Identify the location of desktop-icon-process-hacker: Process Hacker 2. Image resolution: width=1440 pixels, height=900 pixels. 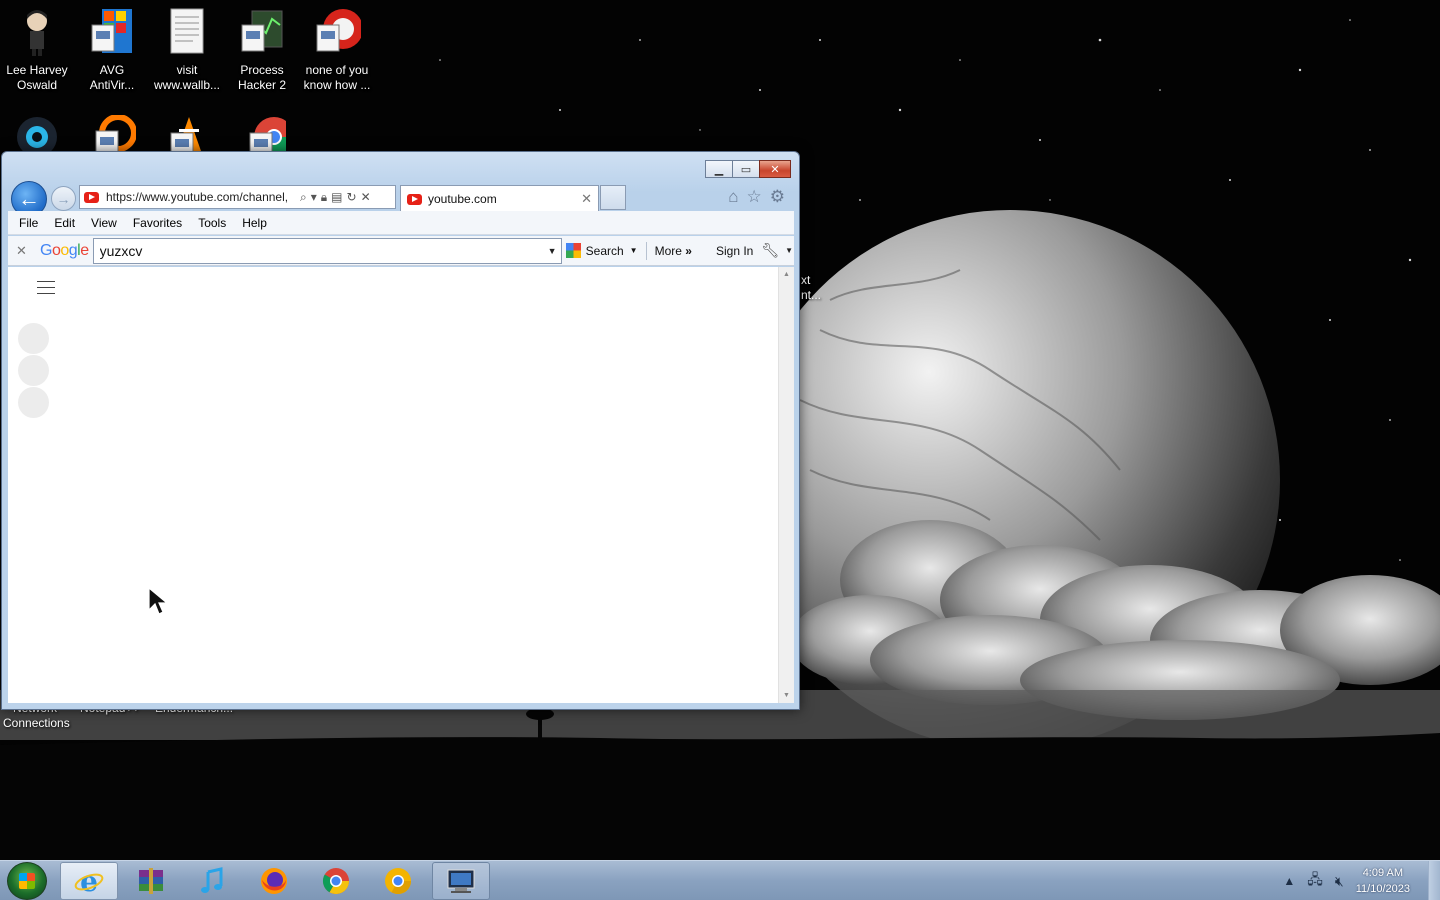
(262, 50).